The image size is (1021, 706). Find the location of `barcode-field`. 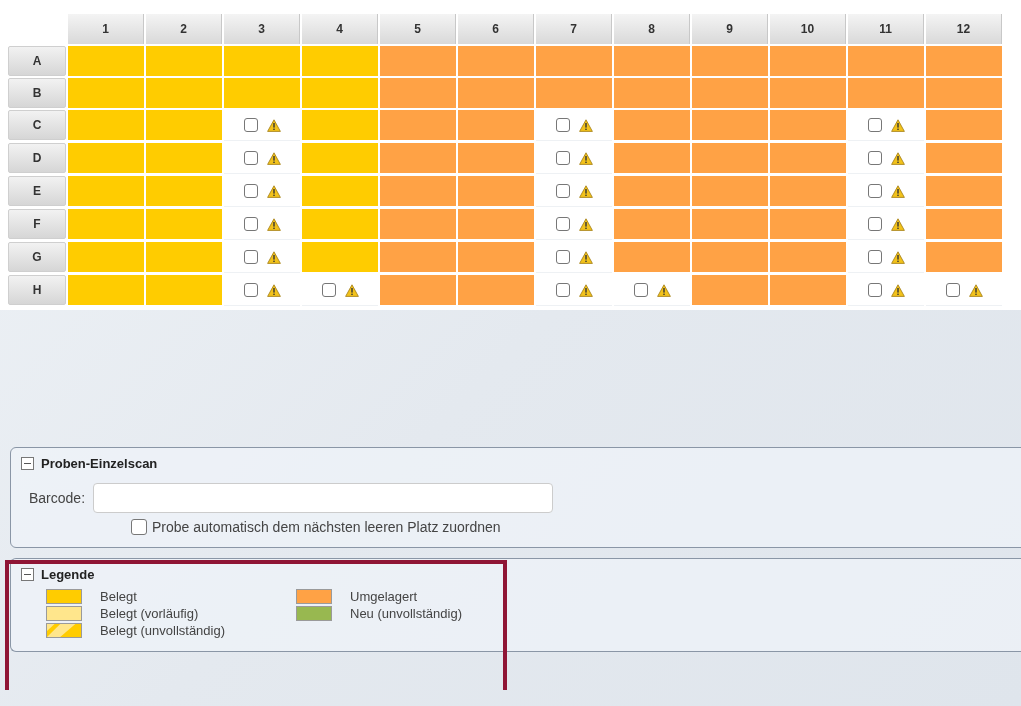

barcode-field is located at coordinates (323, 498).